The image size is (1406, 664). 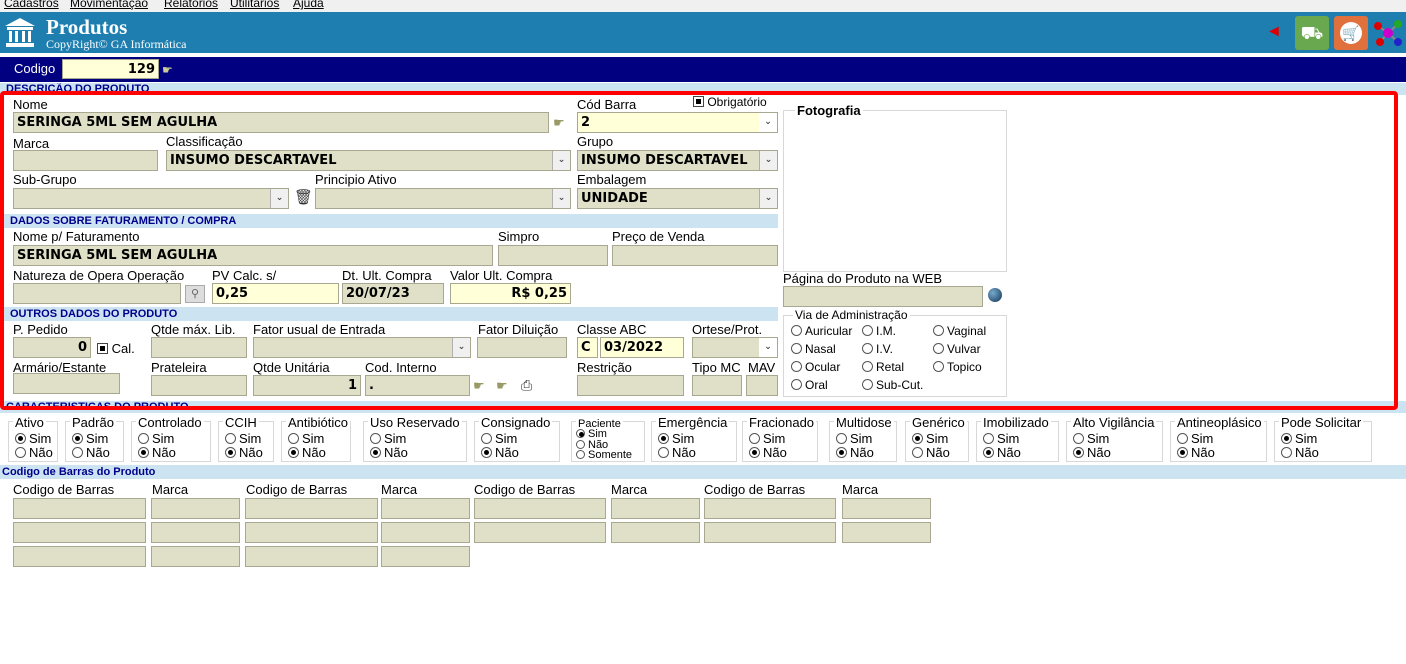 I want to click on menu-ajuda: Ajuda, so click(x=308, y=5).